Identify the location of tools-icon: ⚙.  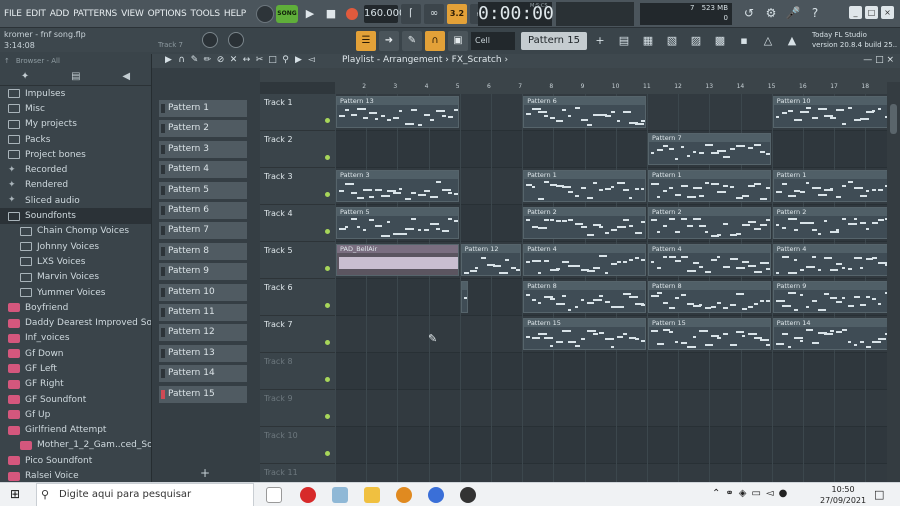
(771, 13).